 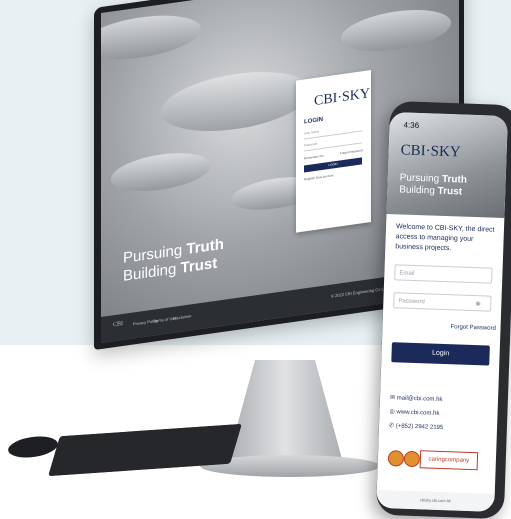 What do you see at coordinates (392, 412) in the screenshot?
I see `globe-icon: ◎` at bounding box center [392, 412].